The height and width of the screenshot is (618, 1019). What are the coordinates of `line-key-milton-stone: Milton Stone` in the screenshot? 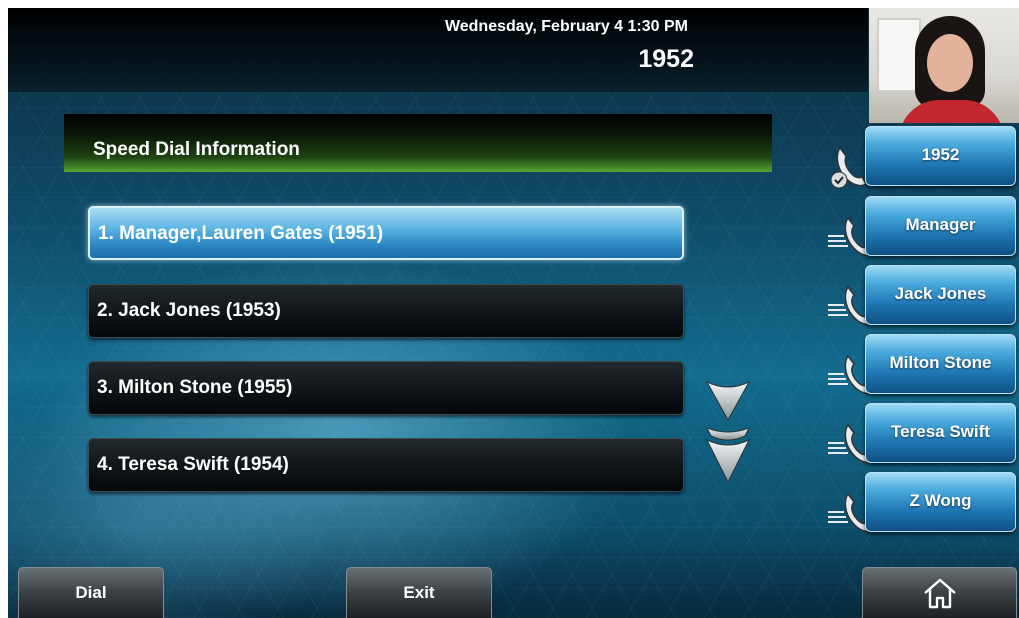 It's located at (940, 364).